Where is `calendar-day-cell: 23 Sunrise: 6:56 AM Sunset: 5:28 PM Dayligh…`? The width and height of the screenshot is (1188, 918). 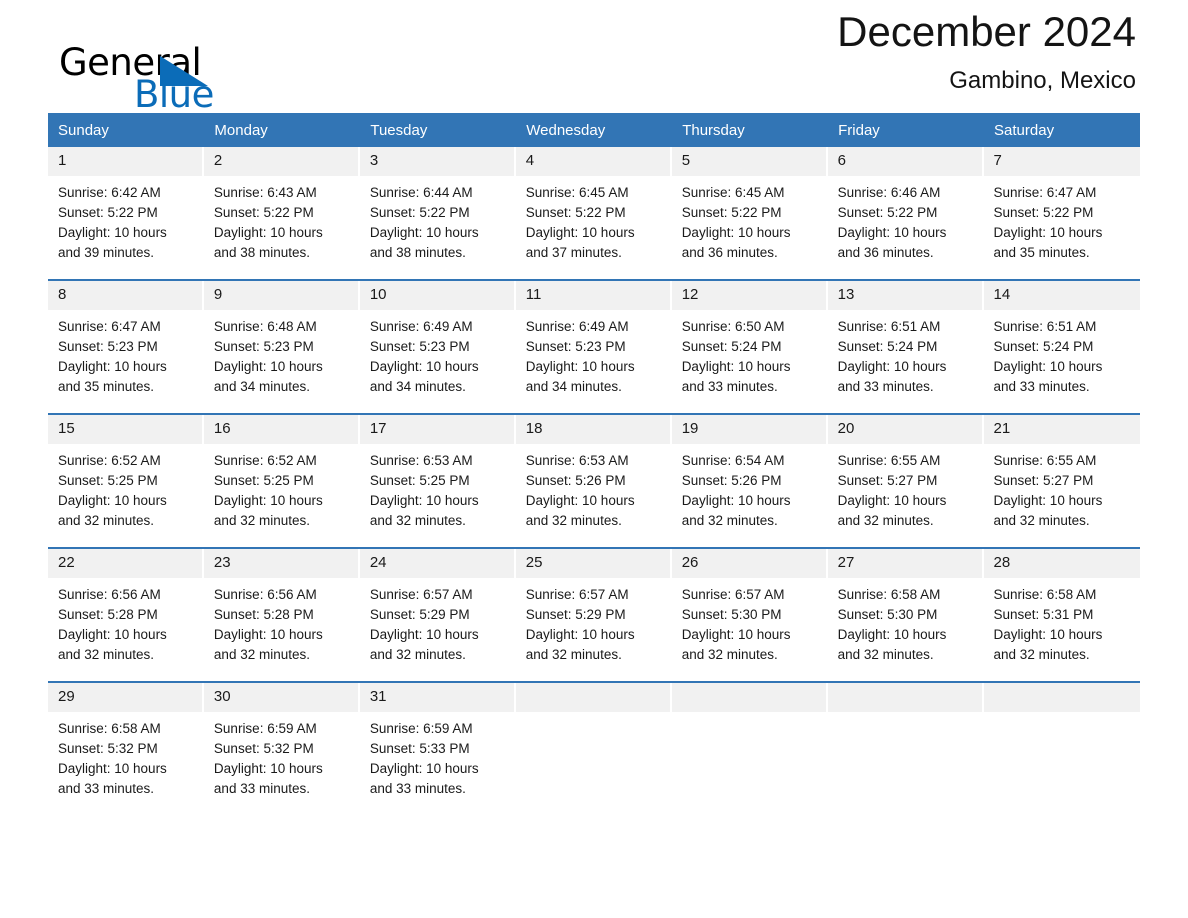 calendar-day-cell: 23 Sunrise: 6:56 AM Sunset: 5:28 PM Dayligh… is located at coordinates (281, 611).